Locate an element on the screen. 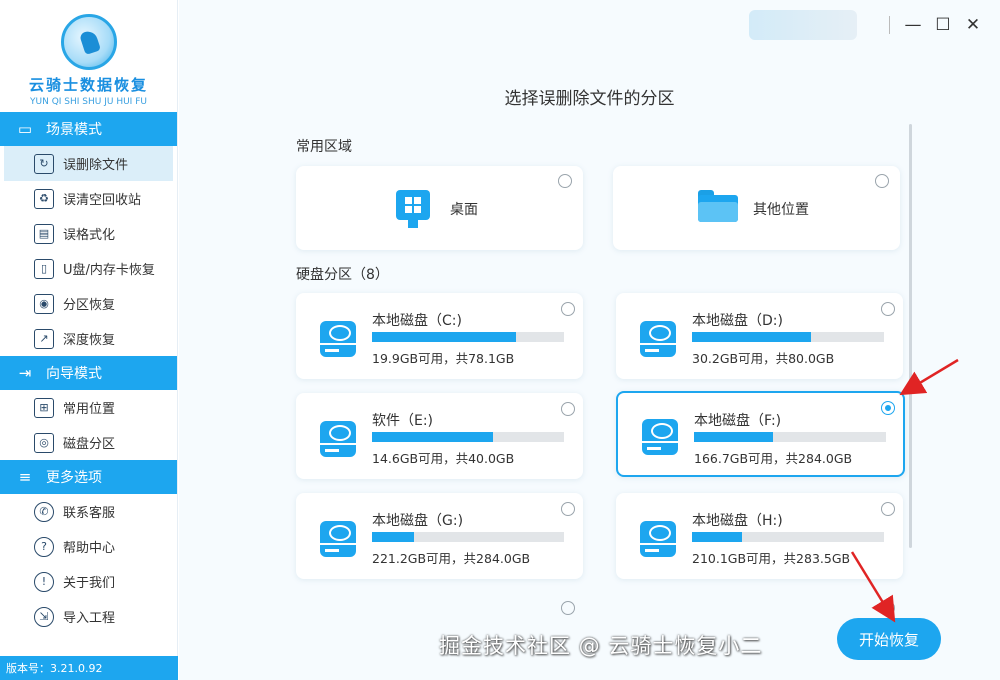 The image size is (1000, 680). disk-info: 210.1GB可用，共283.5GB is located at coordinates (771, 558).